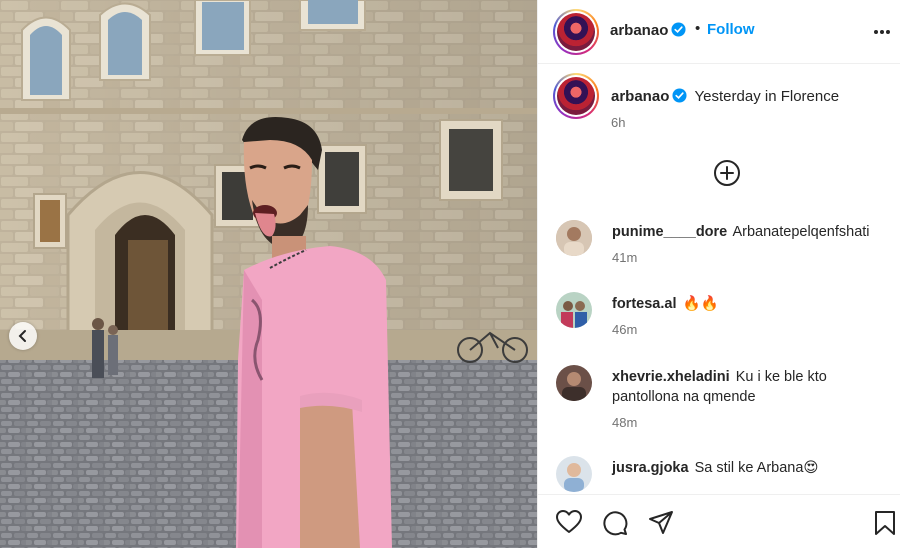  I want to click on comment-time: 41m, so click(624, 257).